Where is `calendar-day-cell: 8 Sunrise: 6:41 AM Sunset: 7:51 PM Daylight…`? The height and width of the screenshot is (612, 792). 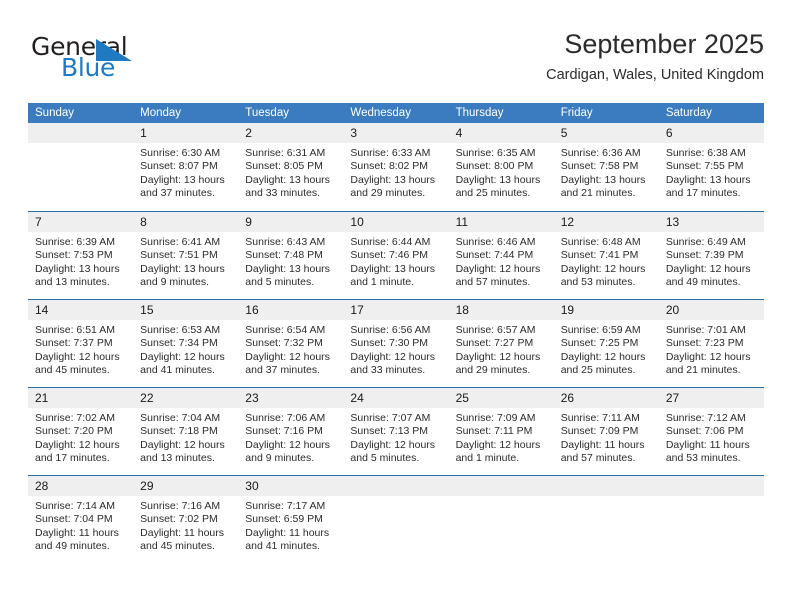 calendar-day-cell: 8 Sunrise: 6:41 AM Sunset: 7:51 PM Daylight… is located at coordinates (186, 255).